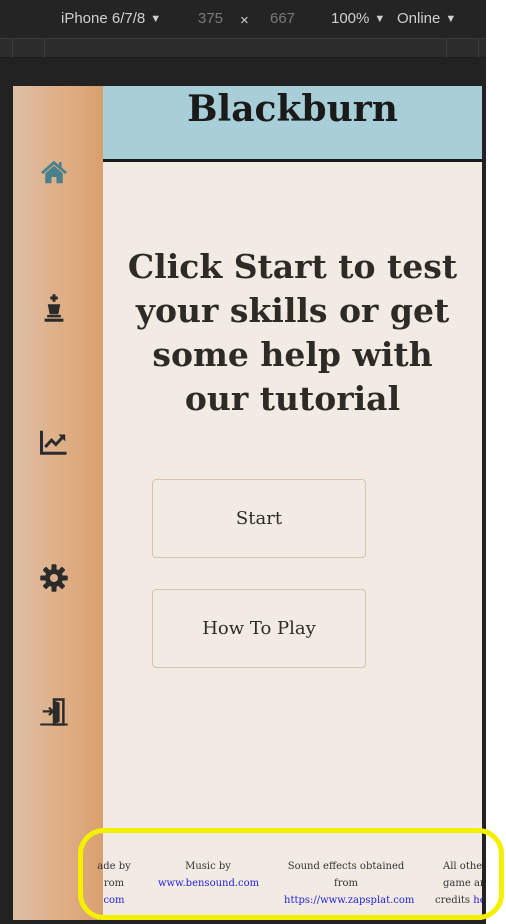 The width and height of the screenshot is (506, 924). I want to click on devtools-device-toolbar: iPhone 6/7/8 ▼ 375 × 667 100% ▼ Online ▼, so click(243, 19).